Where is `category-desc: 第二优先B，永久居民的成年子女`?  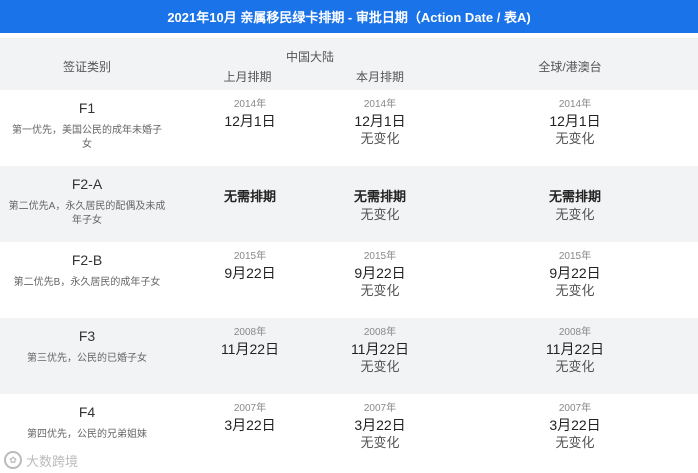
category-desc: 第二优先B，永久居民的成年子女 is located at coordinates (87, 282).